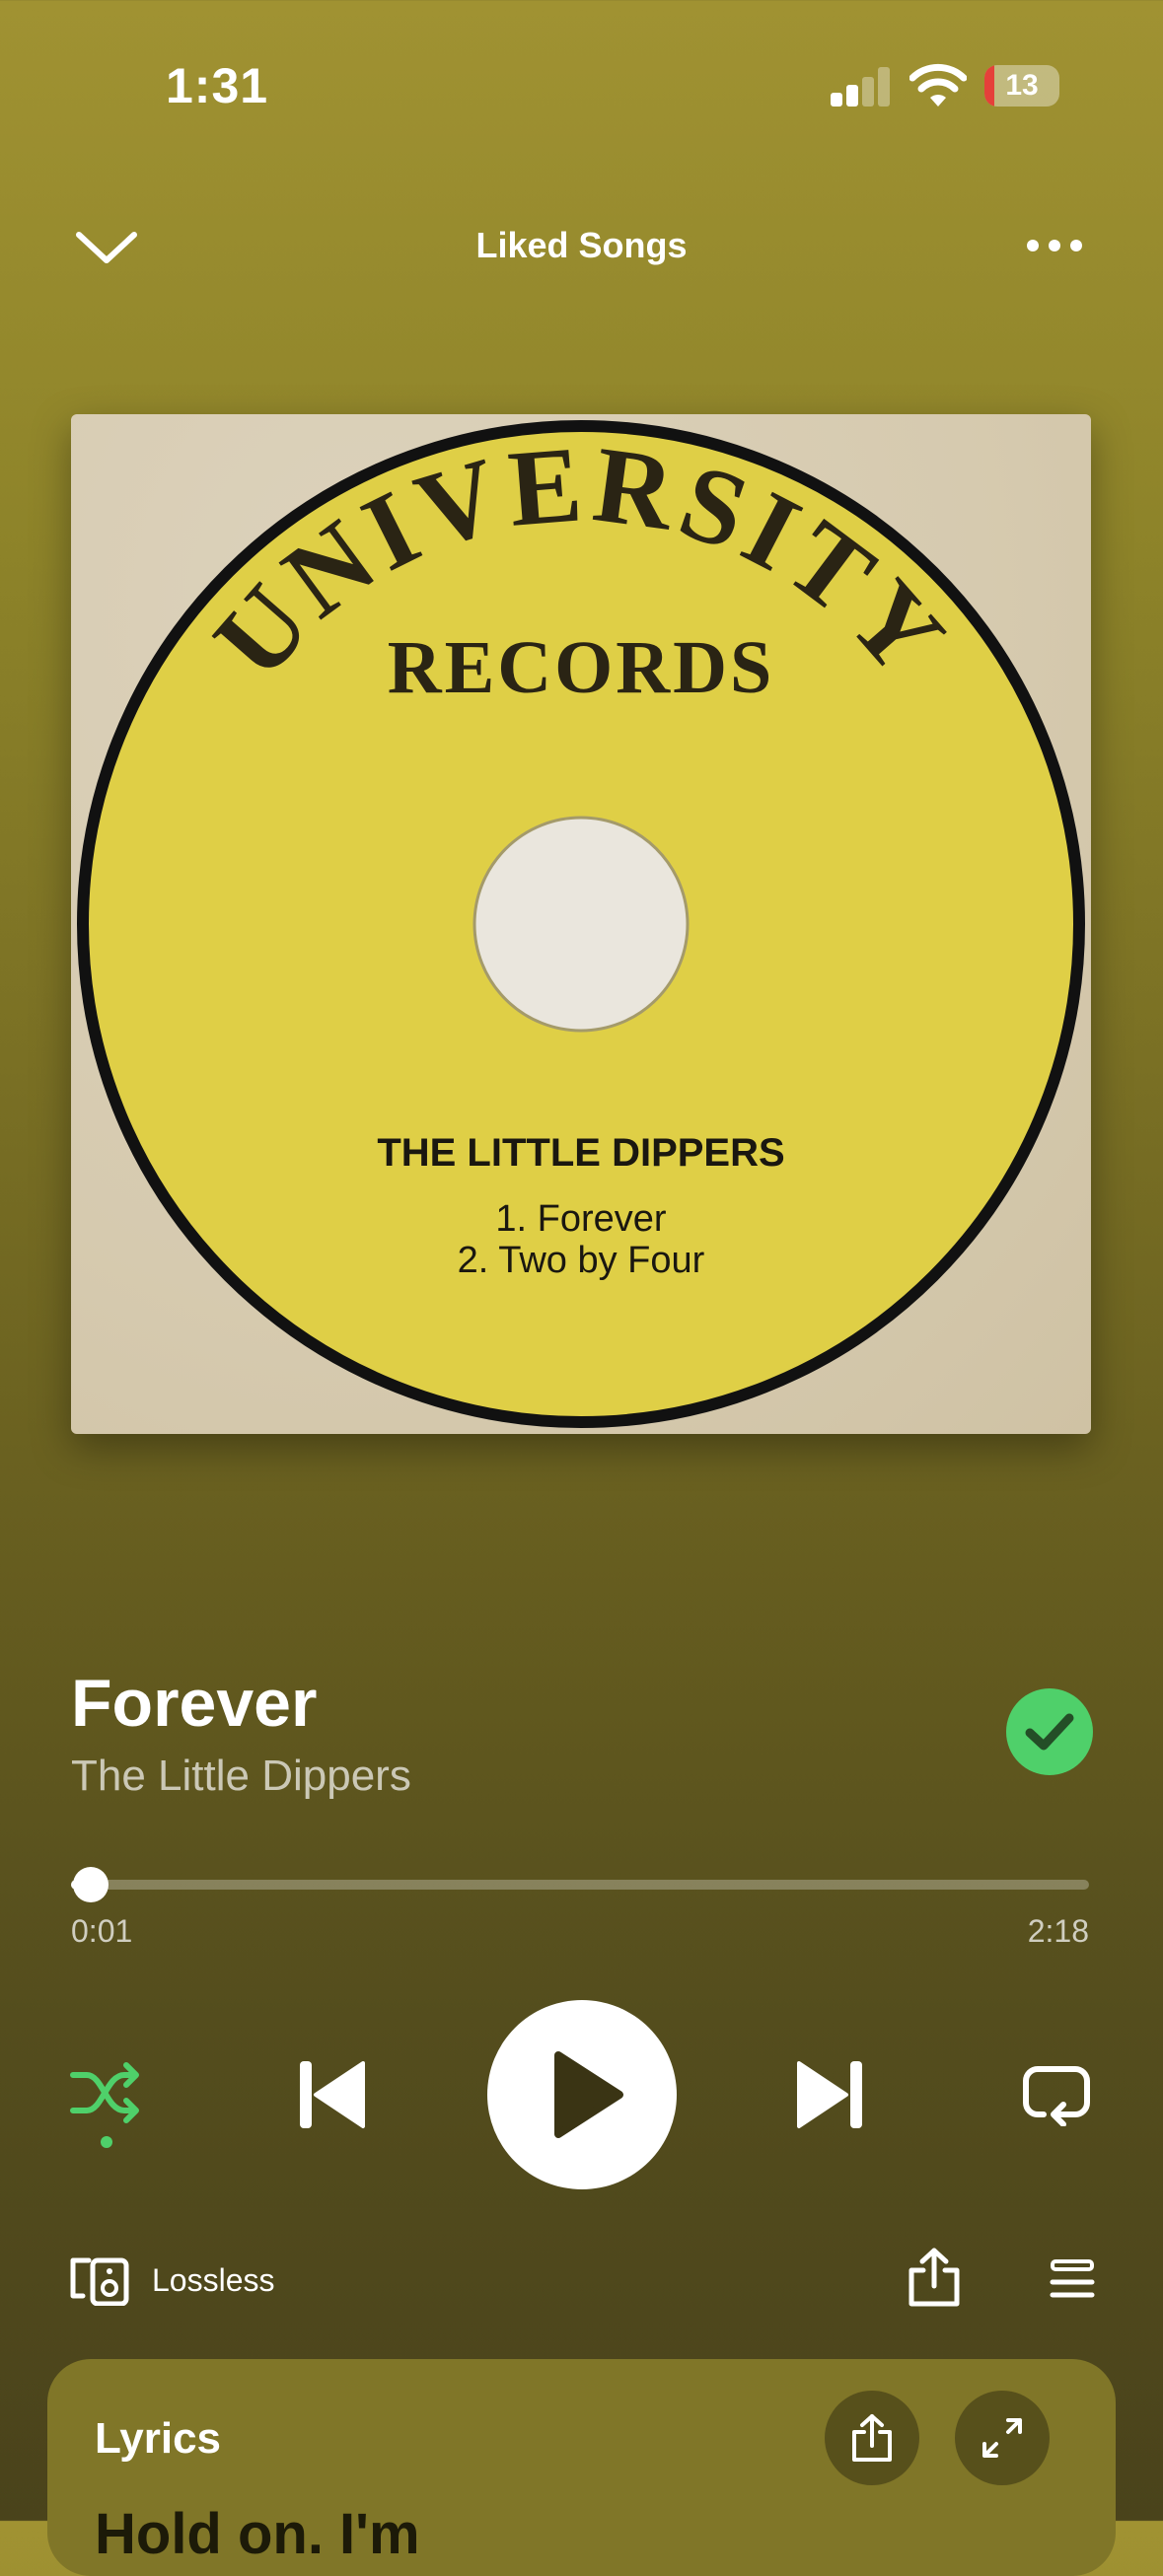  Describe the element at coordinates (194, 1703) in the screenshot. I see `song-title: Forever` at that location.